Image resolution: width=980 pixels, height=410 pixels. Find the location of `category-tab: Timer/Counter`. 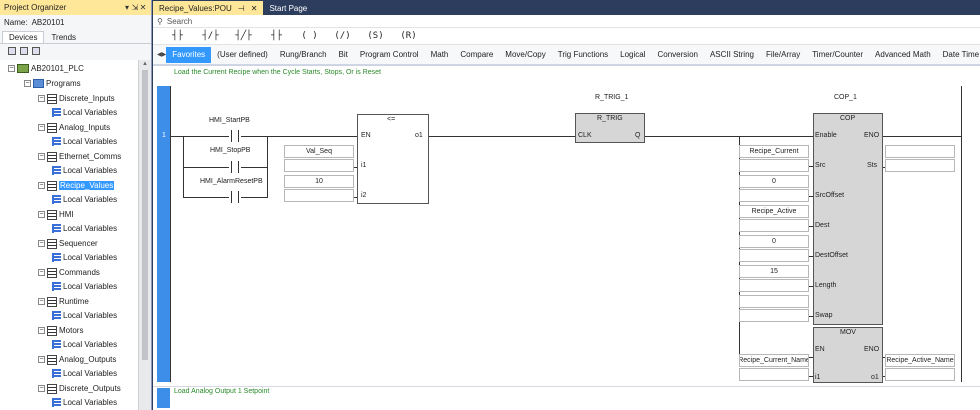

category-tab: Timer/Counter is located at coordinates (837, 55).